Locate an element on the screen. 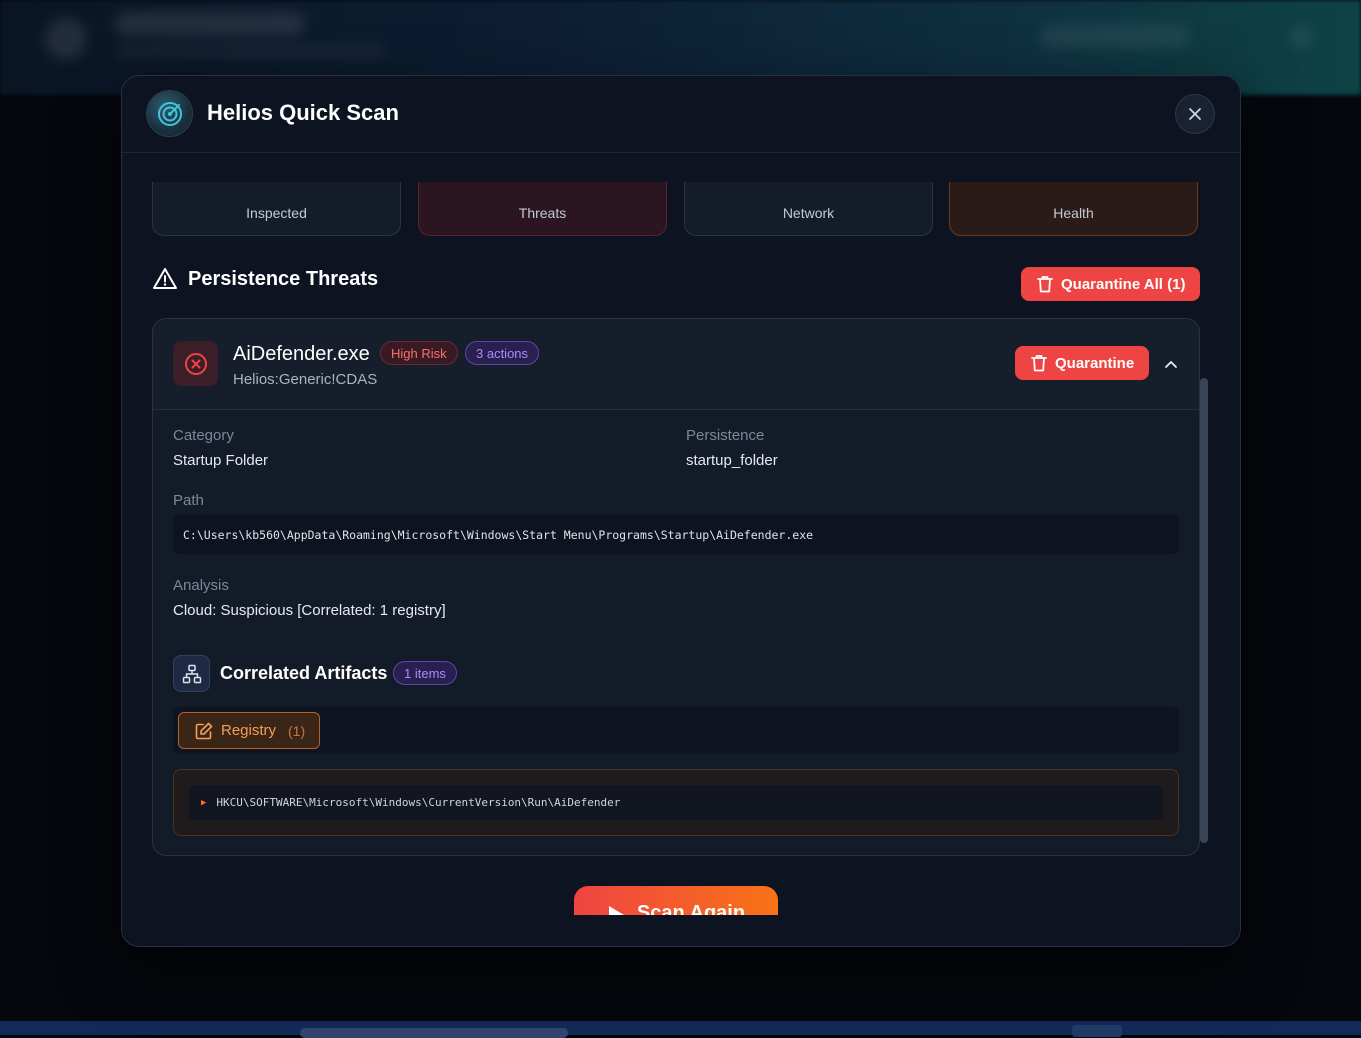 The width and height of the screenshot is (1361, 1038). close-button is located at coordinates (1195, 114).